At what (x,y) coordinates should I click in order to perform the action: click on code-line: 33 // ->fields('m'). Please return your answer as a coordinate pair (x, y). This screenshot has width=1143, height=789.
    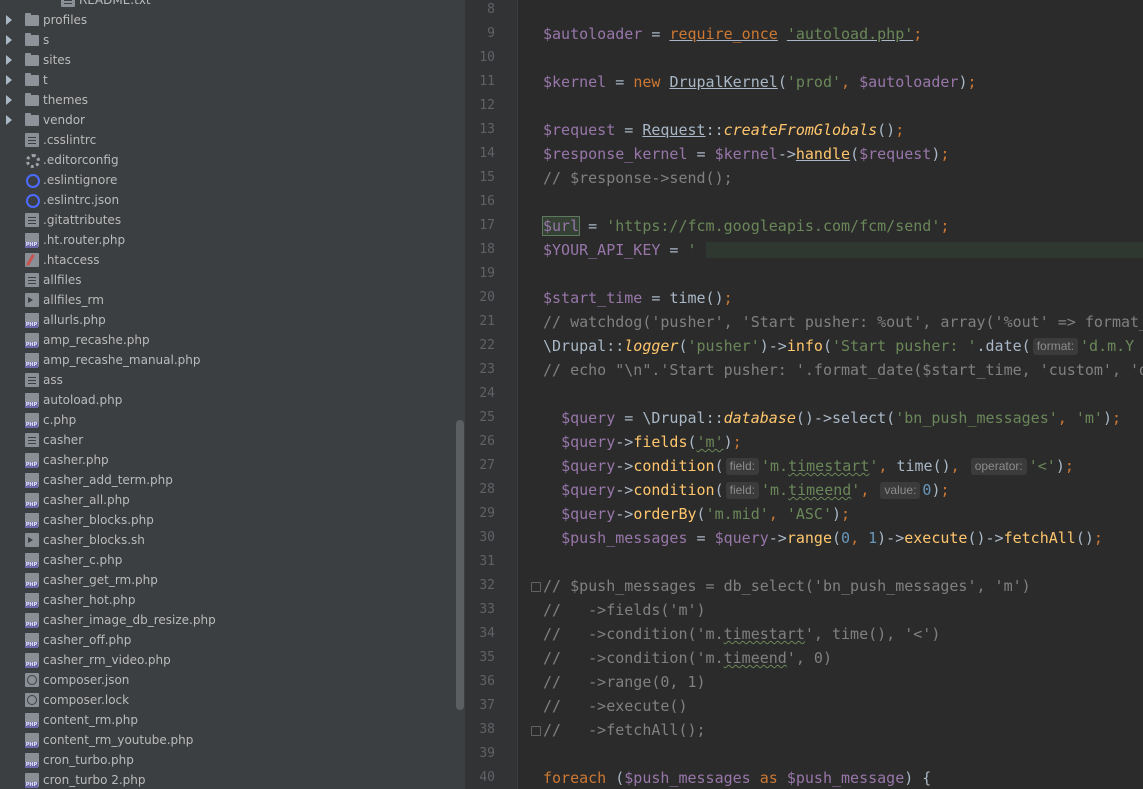
    Looking at the image, I should click on (804, 610).